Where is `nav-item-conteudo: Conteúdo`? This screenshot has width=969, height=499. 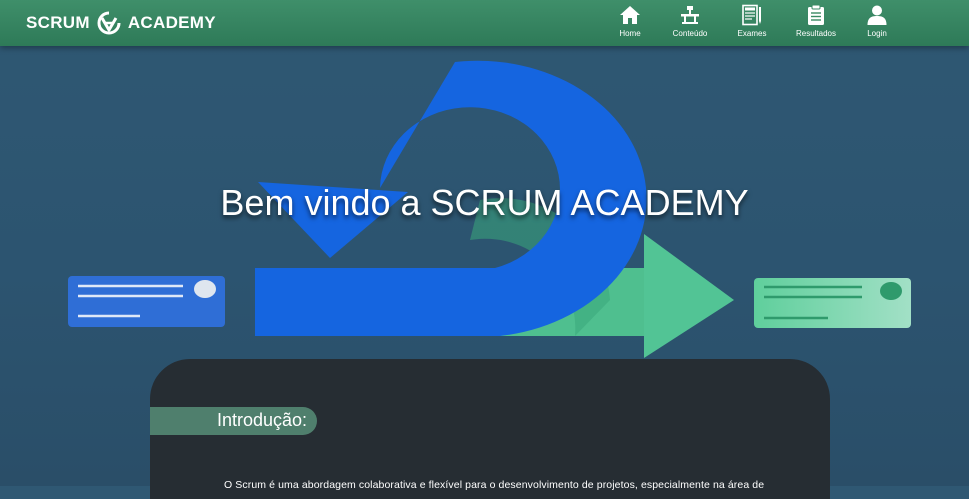
nav-item-conteudo: Conteúdo is located at coordinates (690, 24).